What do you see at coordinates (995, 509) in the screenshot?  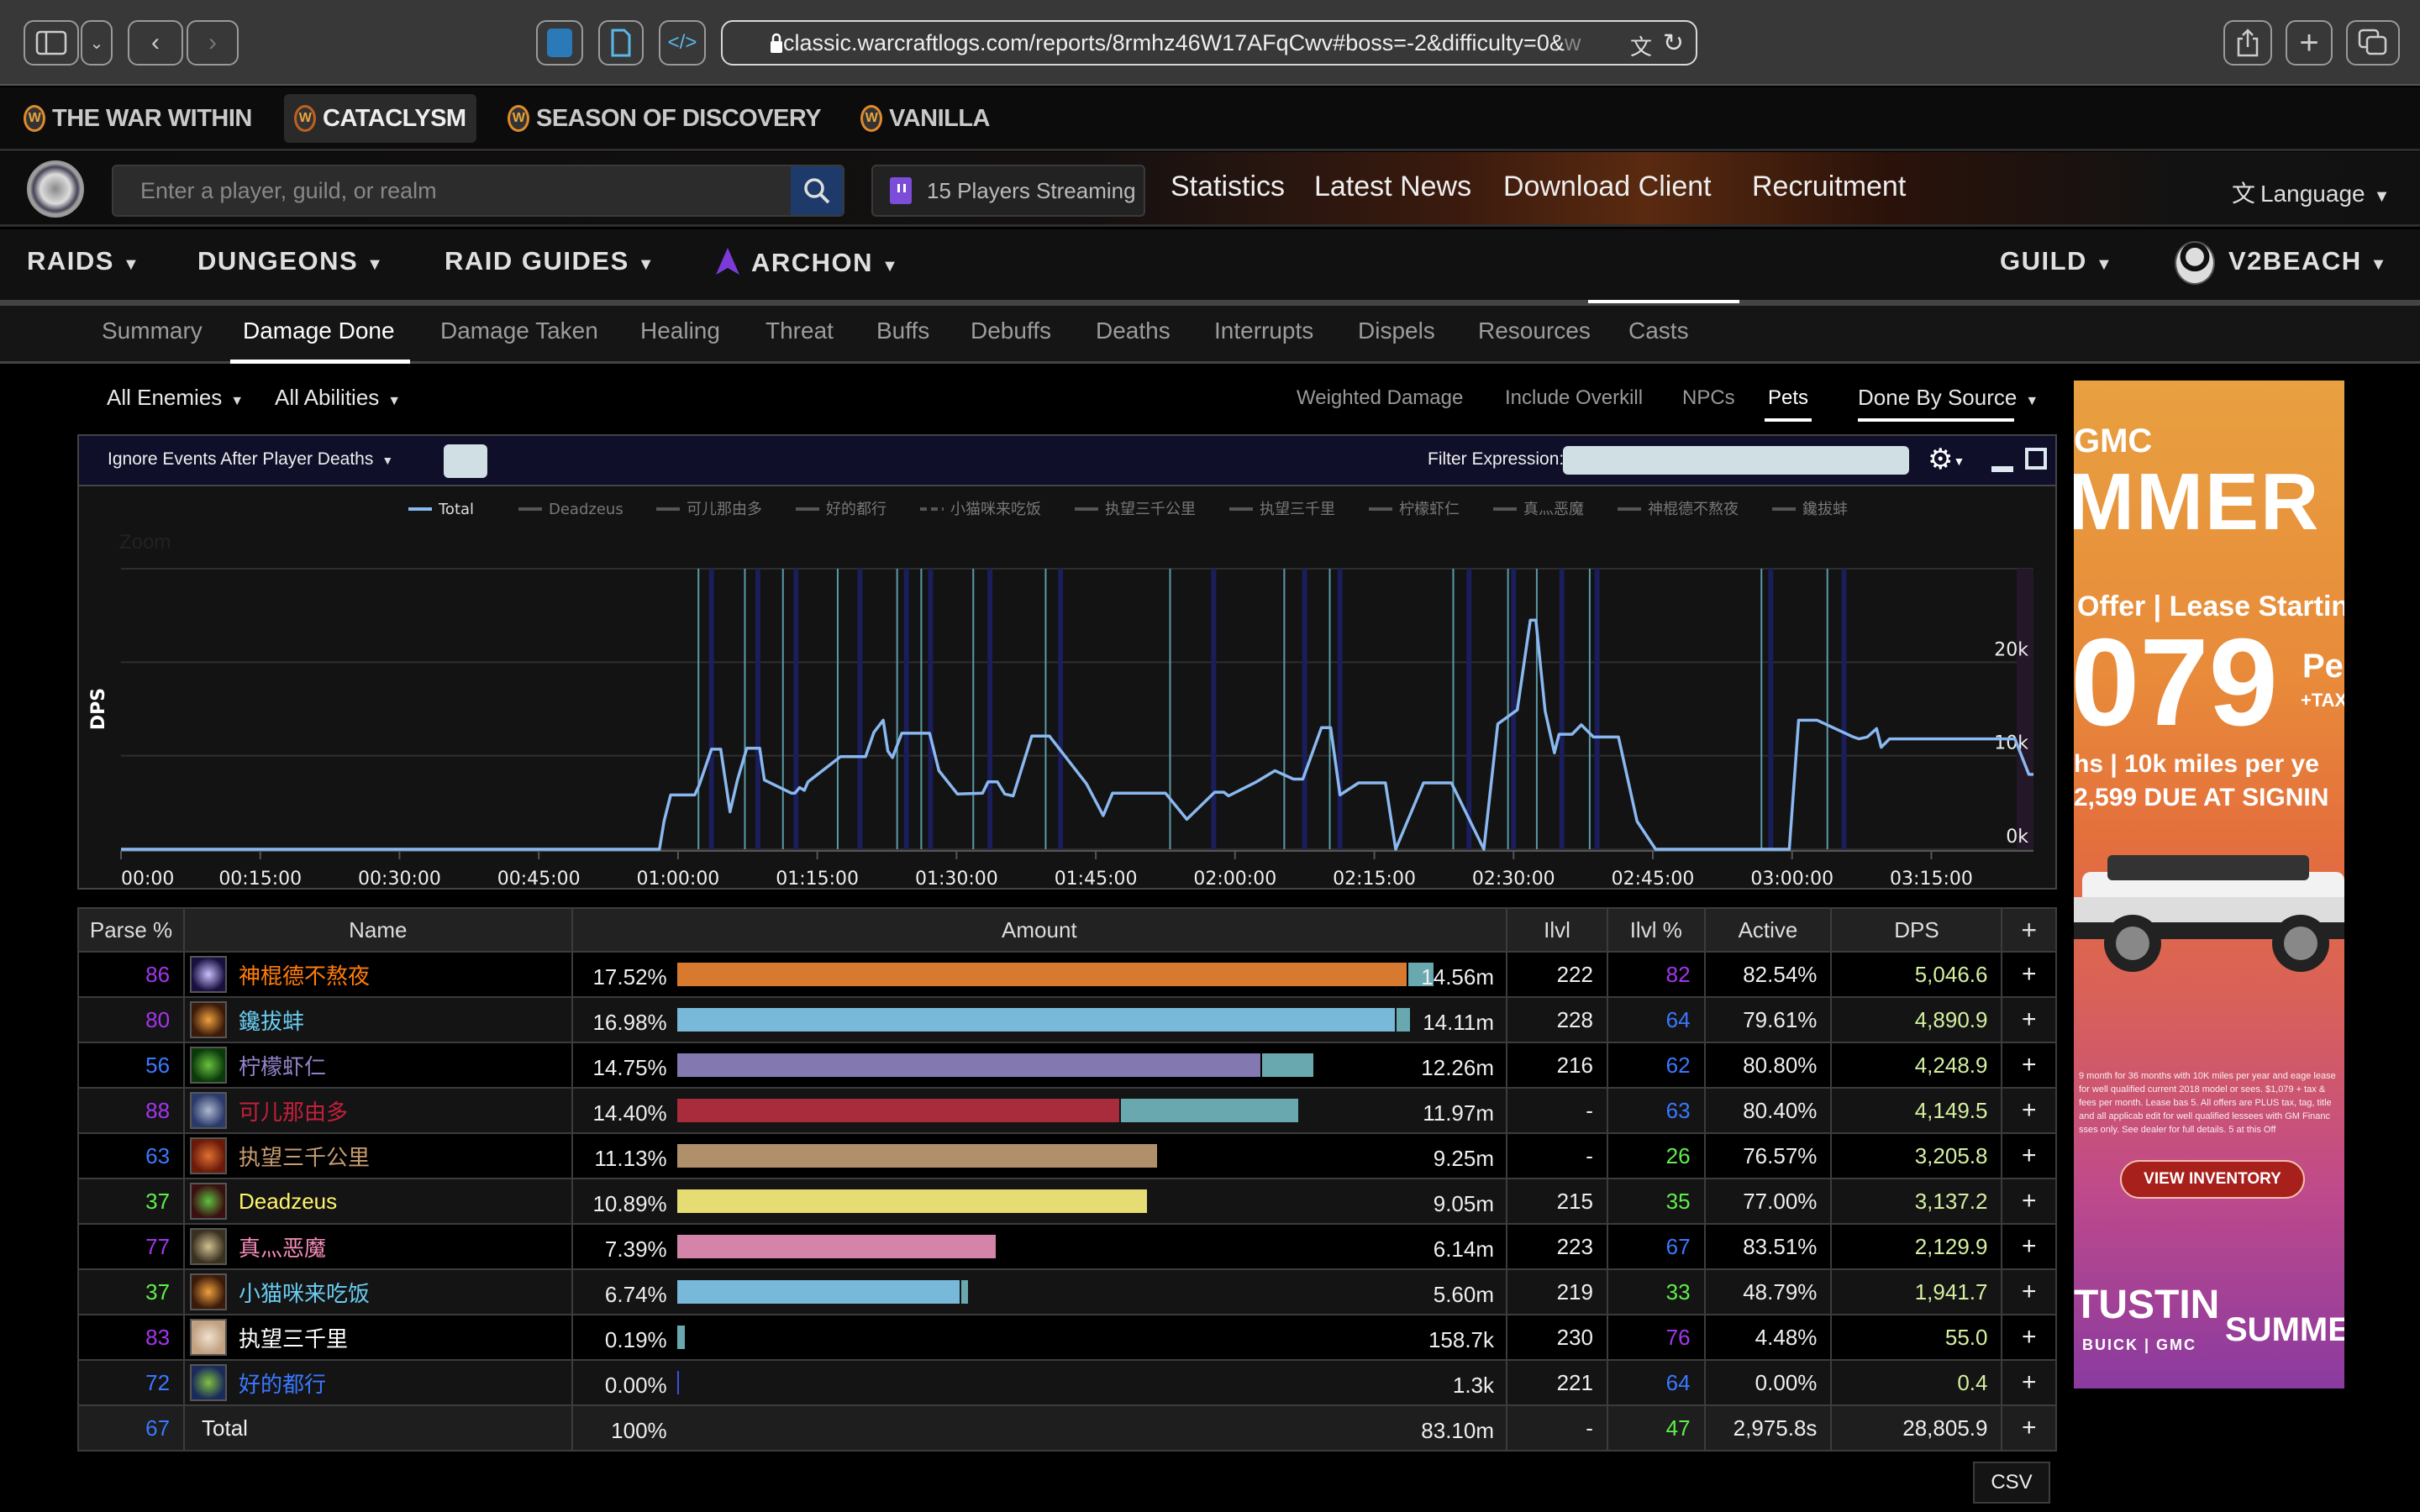 I see `legend-item: 小猫咪来吃饭` at bounding box center [995, 509].